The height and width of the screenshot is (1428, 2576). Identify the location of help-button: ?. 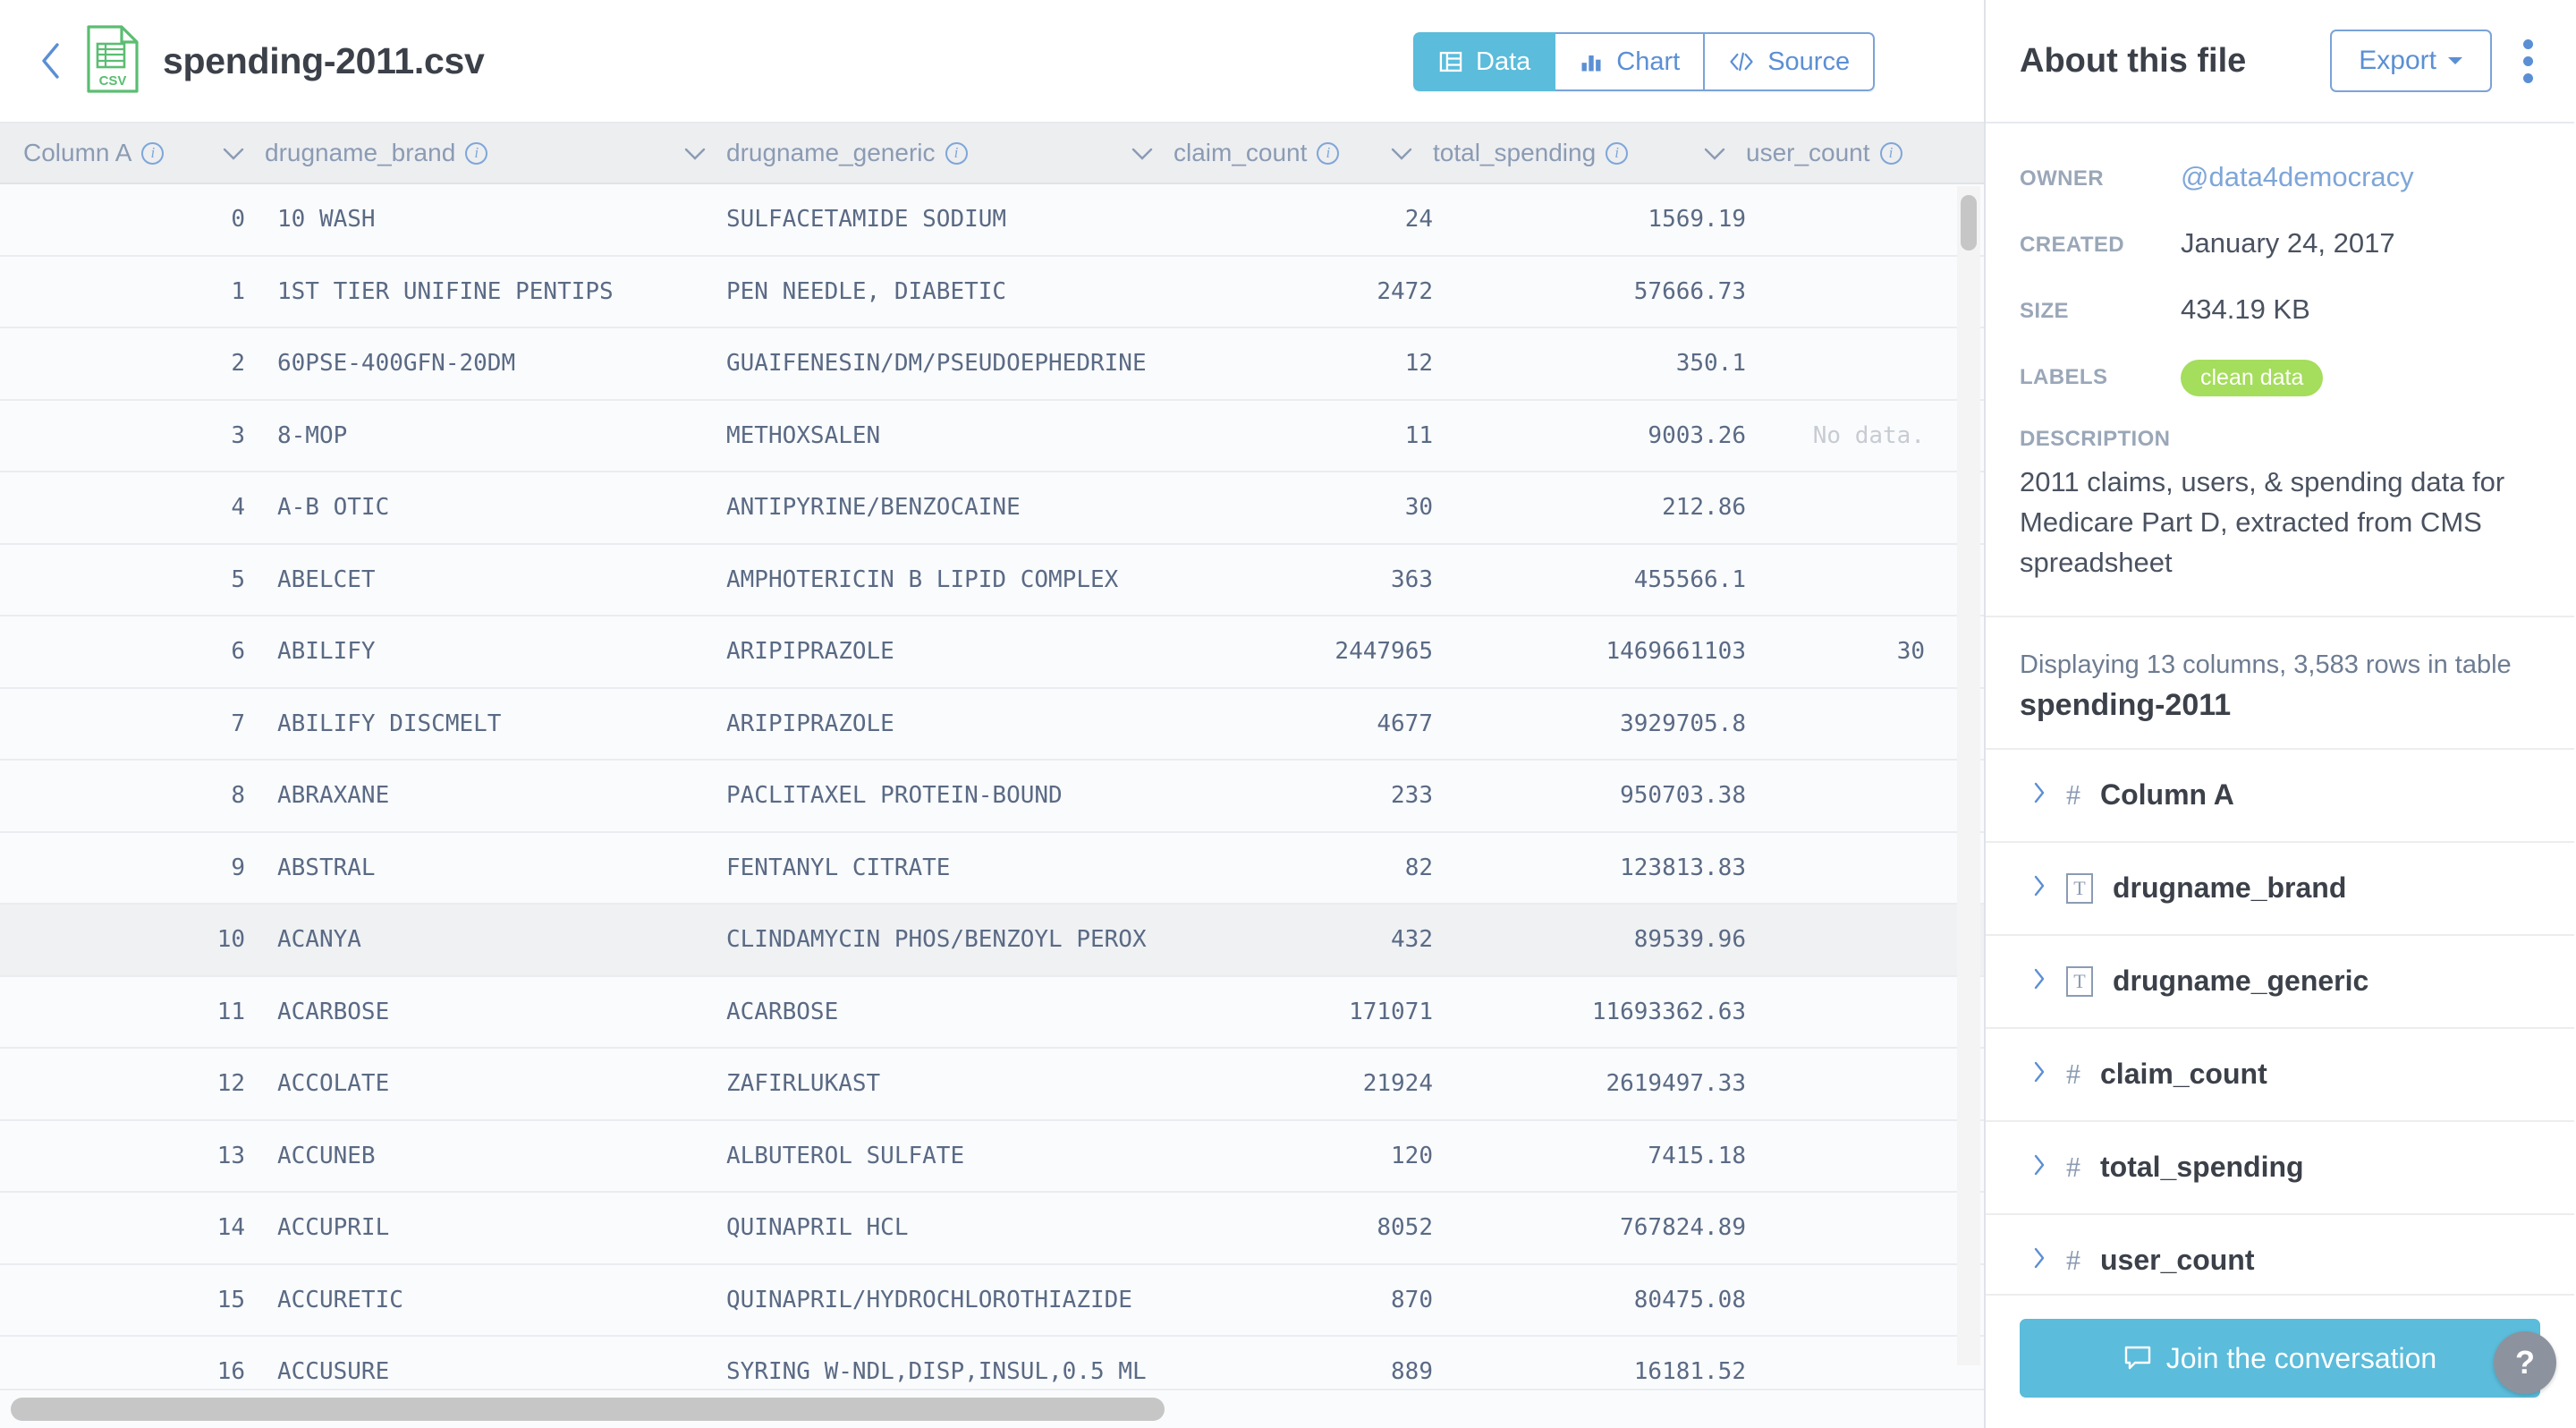
(2525, 1362).